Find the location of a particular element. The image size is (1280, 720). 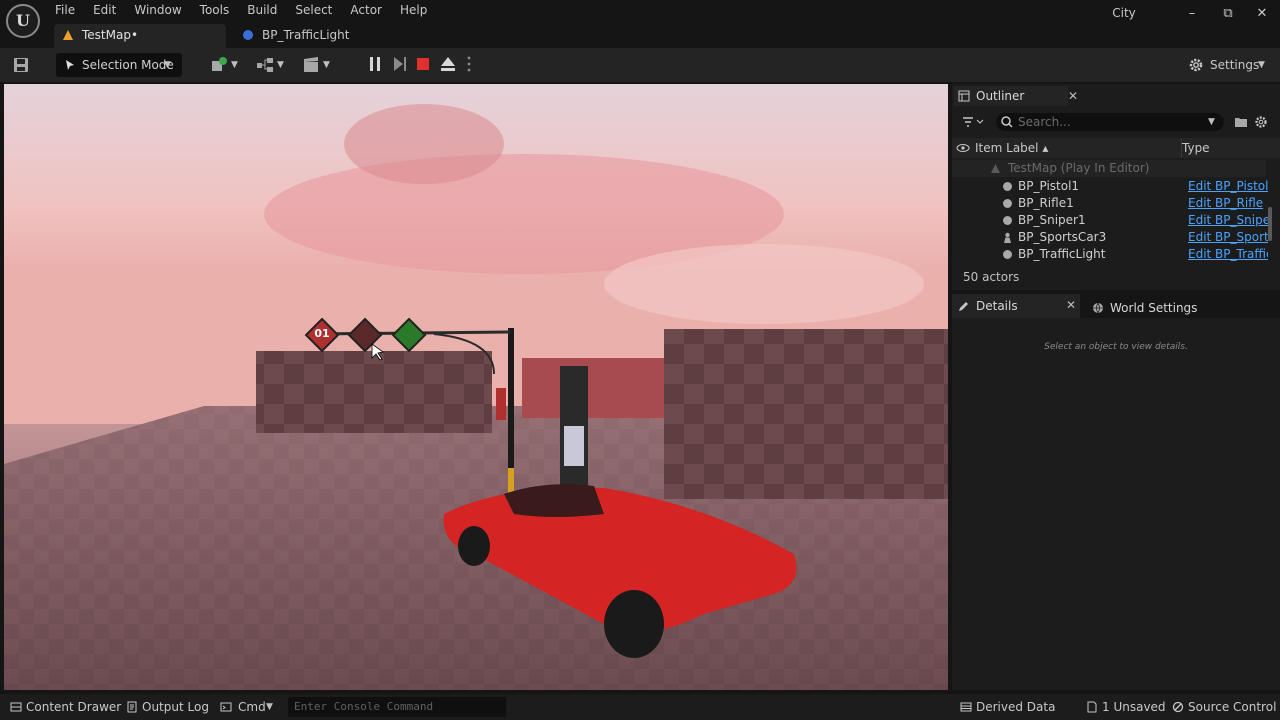

unsaved-button: 1 Unsaved is located at coordinates (1126, 707).